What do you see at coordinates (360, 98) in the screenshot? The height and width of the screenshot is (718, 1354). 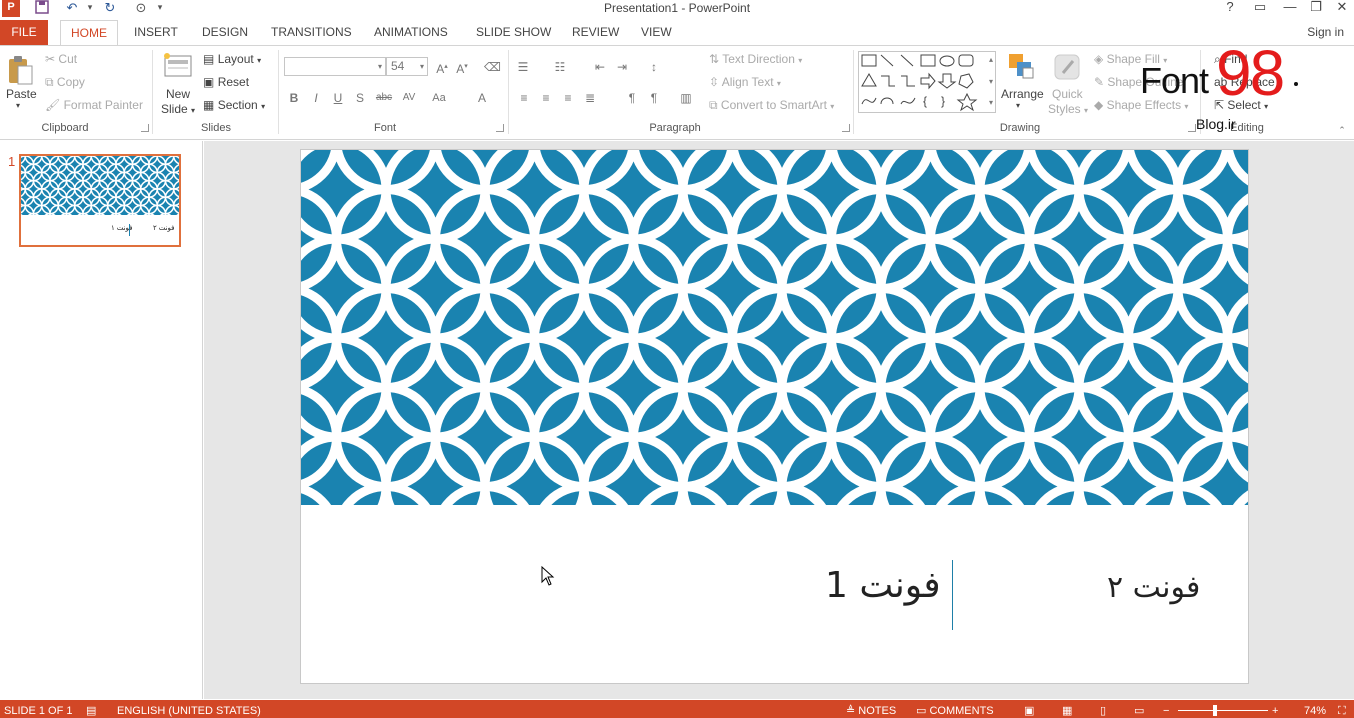 I see `text-shadow-button: S` at bounding box center [360, 98].